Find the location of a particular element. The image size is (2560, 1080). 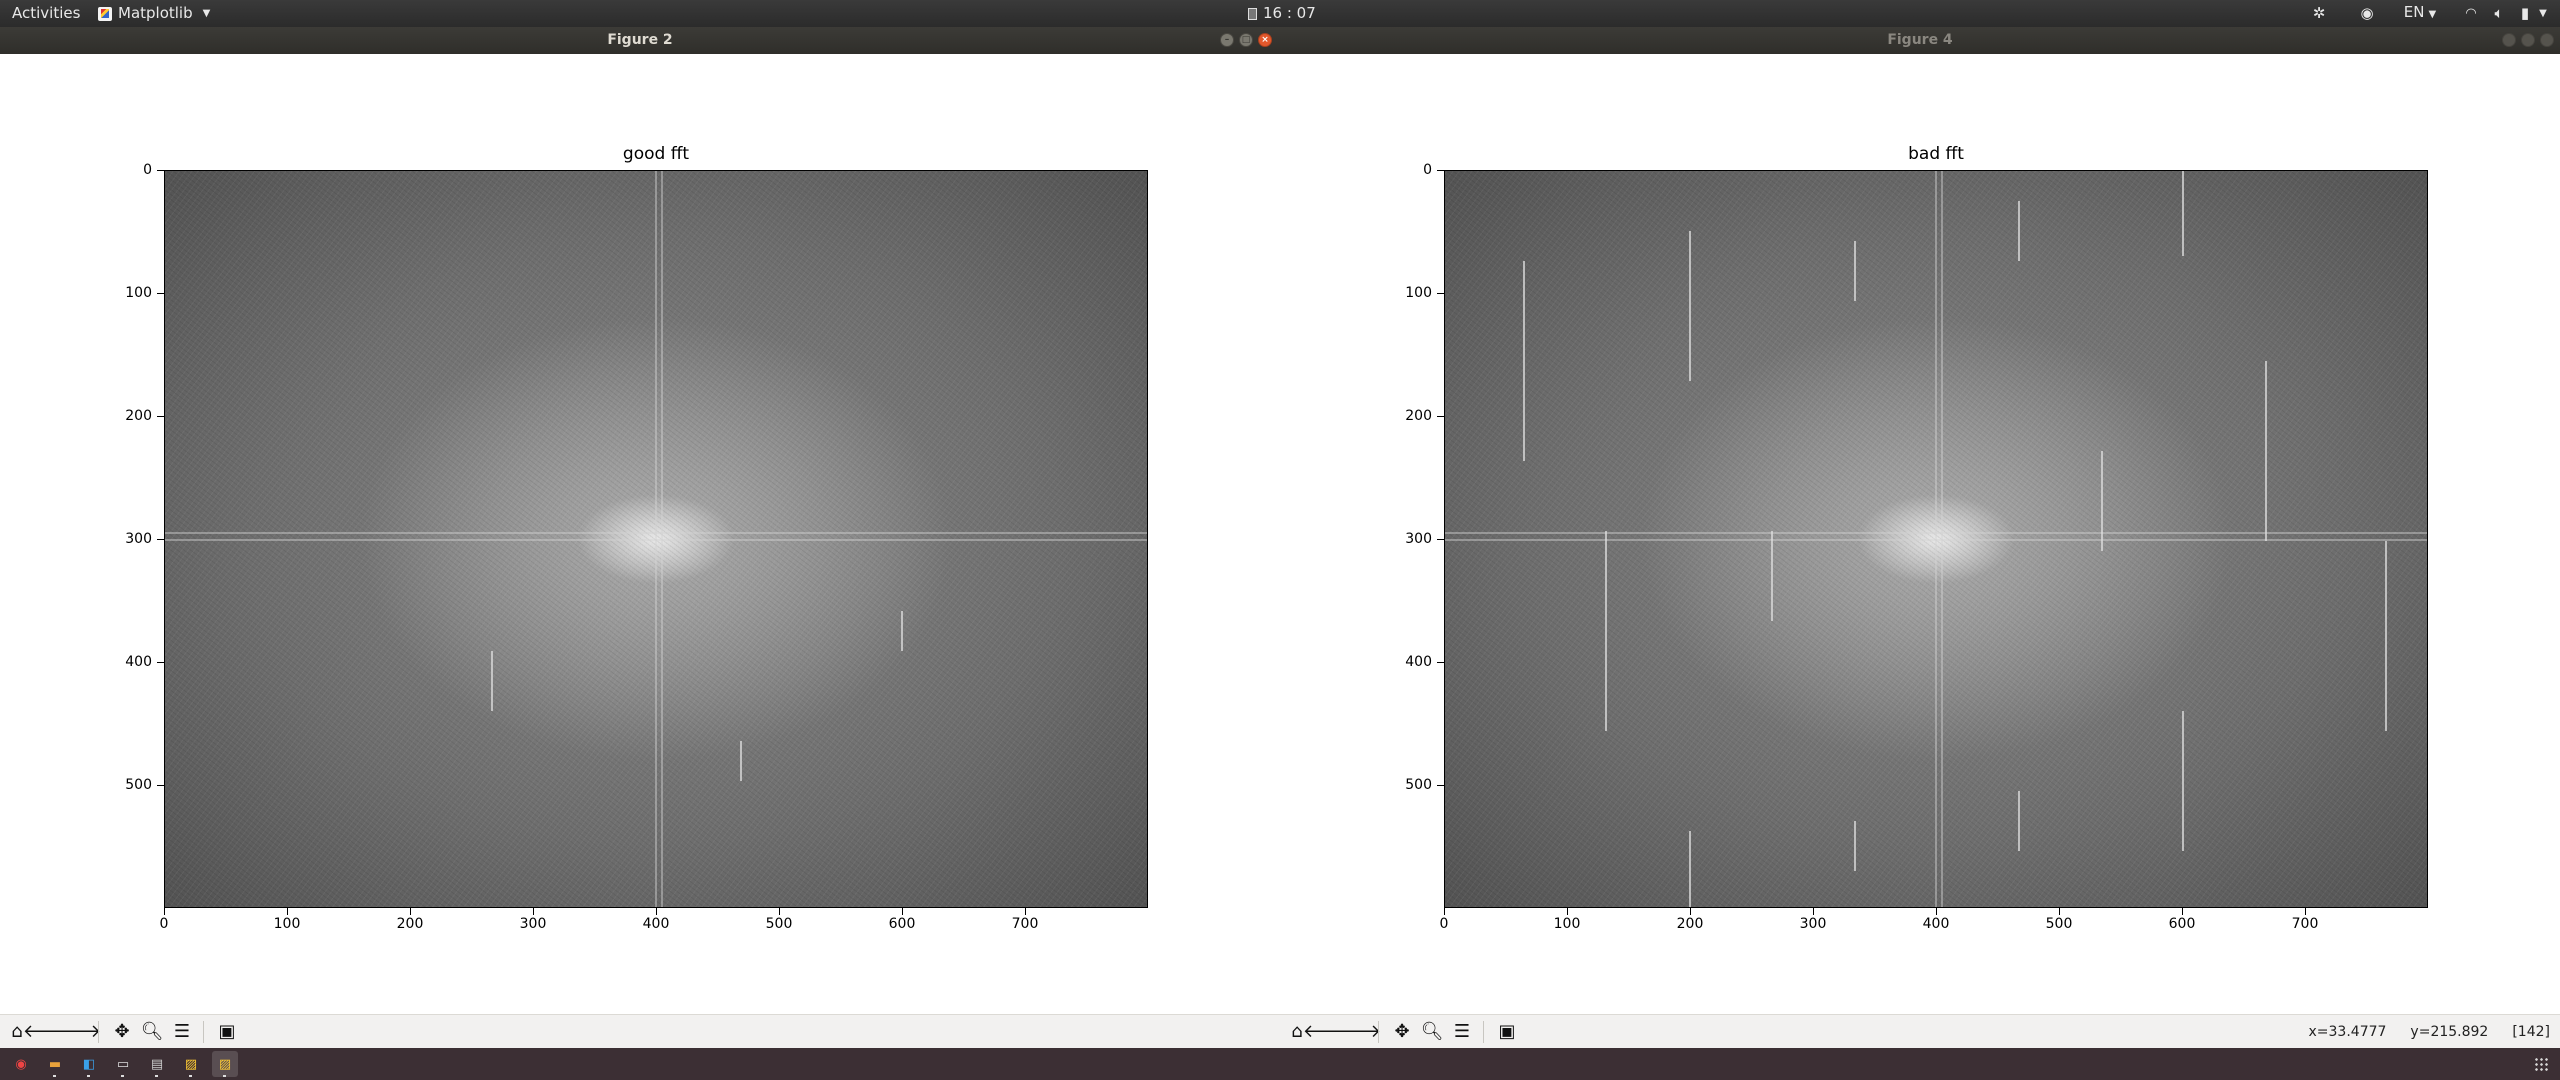

pixel-value: [142] is located at coordinates (2531, 1032).